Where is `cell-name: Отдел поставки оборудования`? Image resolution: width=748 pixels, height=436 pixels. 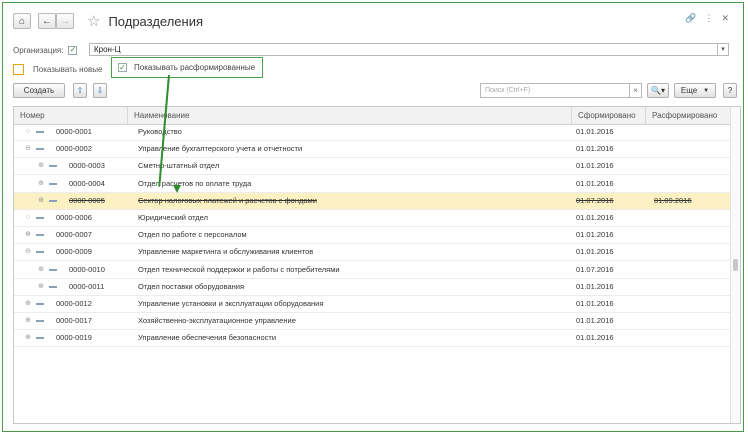
cell-name: Отдел поставки оборудования is located at coordinates (191, 286).